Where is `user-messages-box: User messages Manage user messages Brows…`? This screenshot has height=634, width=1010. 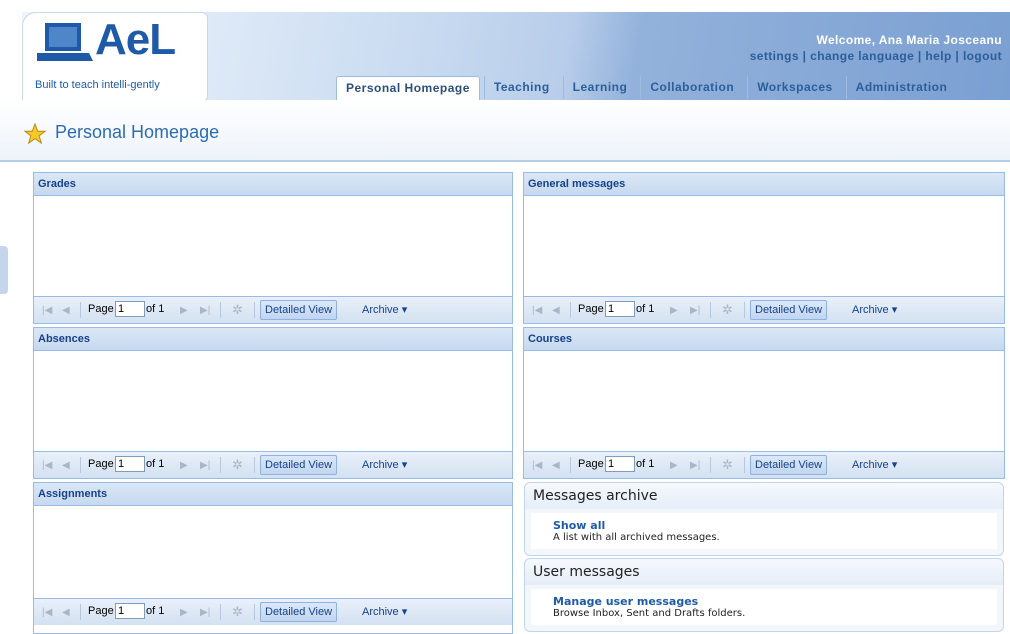 user-messages-box: User messages Manage user messages Brows… is located at coordinates (764, 595).